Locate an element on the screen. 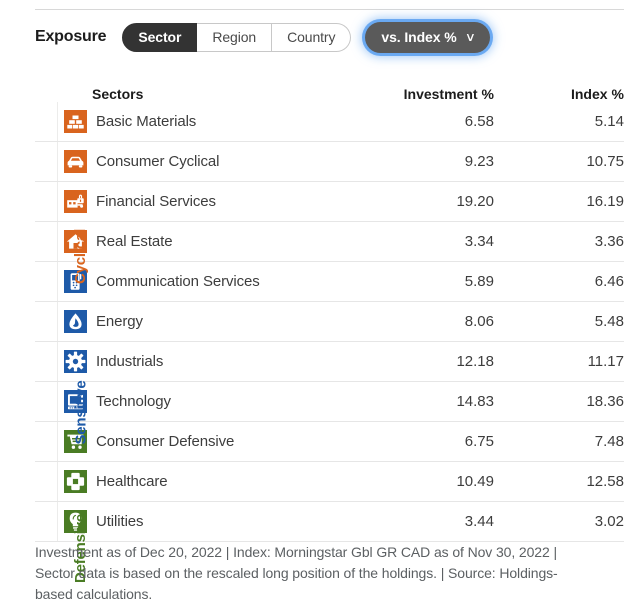  table-row: Basic Materials 6.58 5.14 is located at coordinates (329, 122).